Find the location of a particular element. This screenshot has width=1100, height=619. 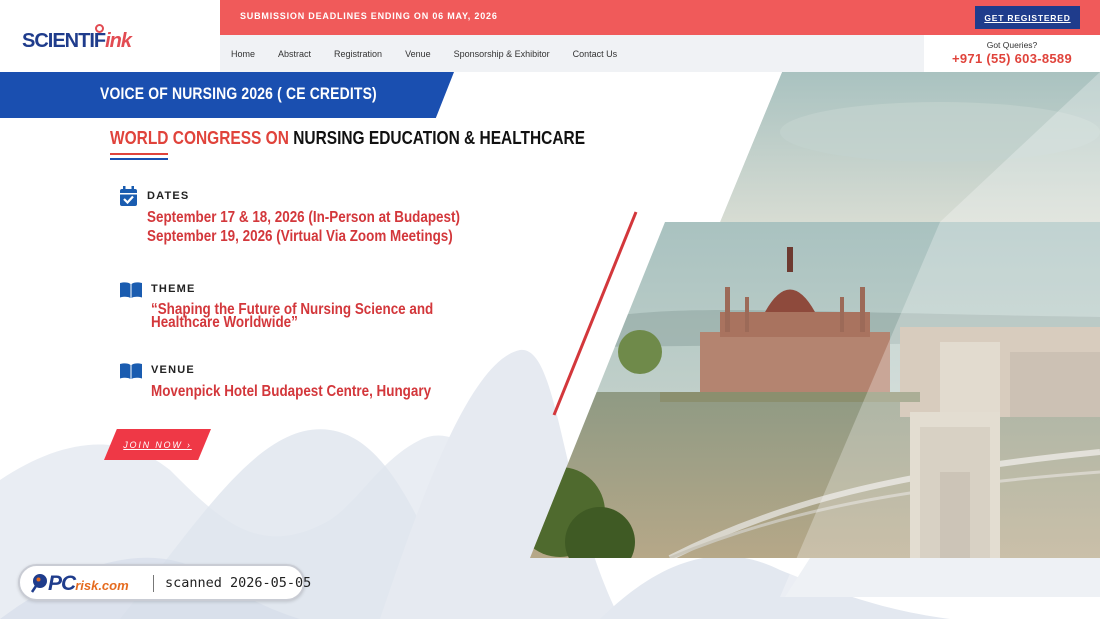

headline-underline-blue is located at coordinates (139, 159).